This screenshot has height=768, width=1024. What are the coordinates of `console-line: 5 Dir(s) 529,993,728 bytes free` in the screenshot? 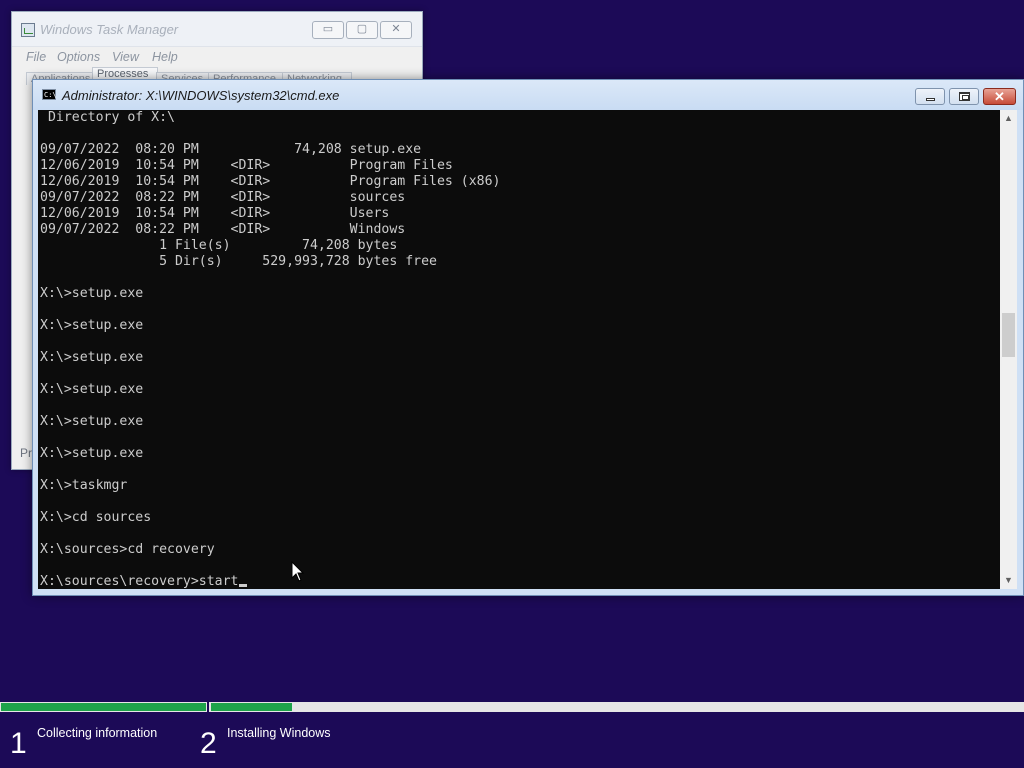 It's located at (238, 261).